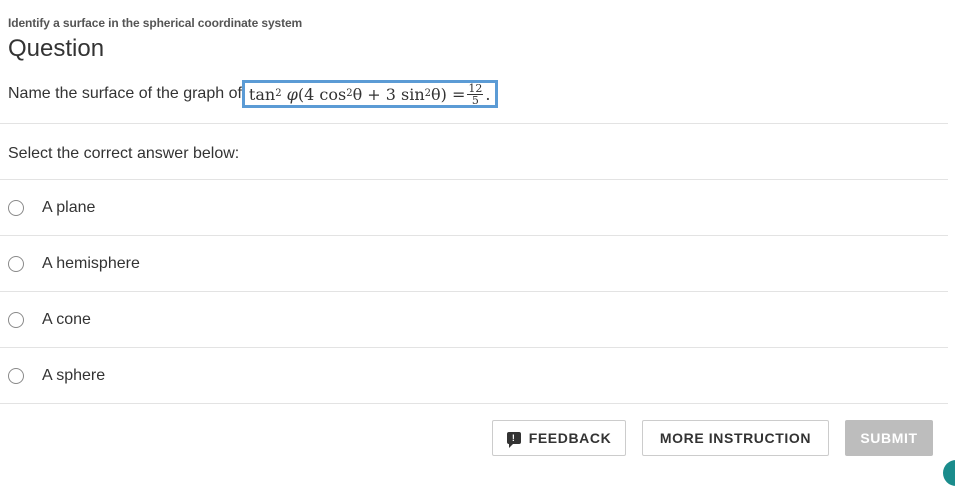  What do you see at coordinates (56, 48) in the screenshot?
I see `page-title: Question` at bounding box center [56, 48].